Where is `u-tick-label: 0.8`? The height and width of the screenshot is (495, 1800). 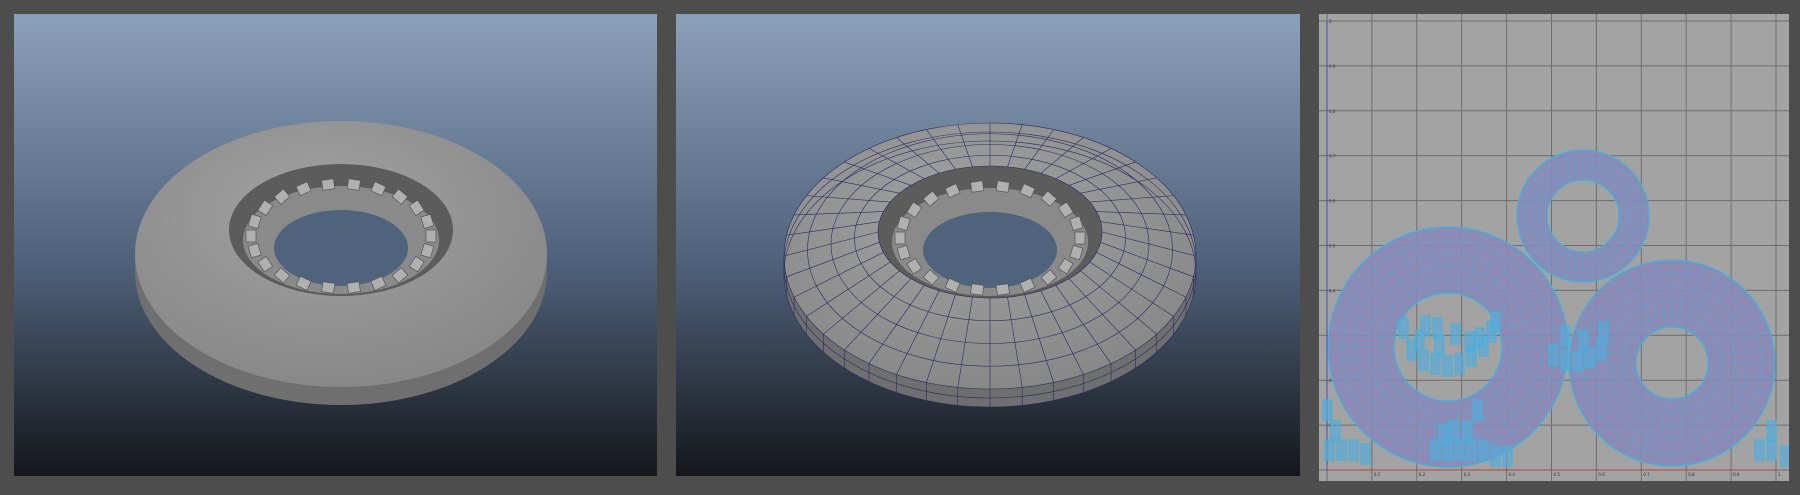 u-tick-label: 0.8 is located at coordinates (1691, 474).